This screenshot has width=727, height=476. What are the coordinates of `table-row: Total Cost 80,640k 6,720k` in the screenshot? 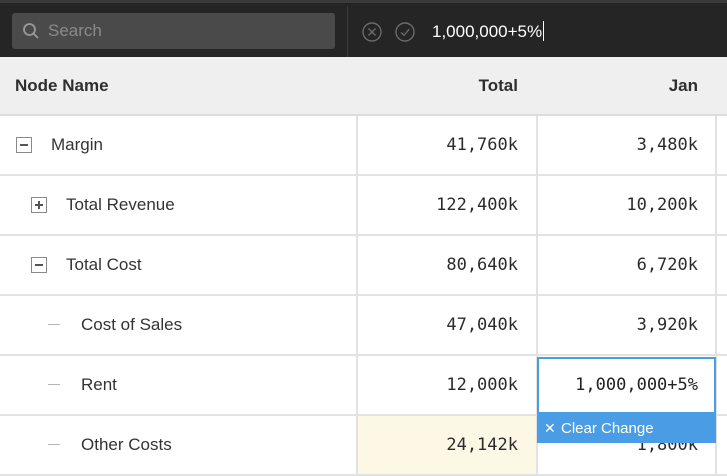 It's located at (363, 266).